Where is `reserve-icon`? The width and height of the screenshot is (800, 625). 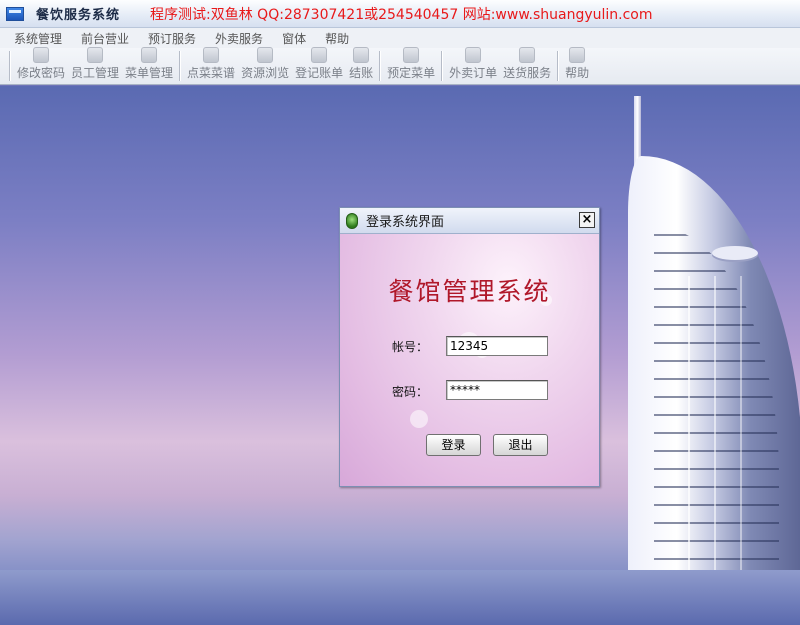
reserve-icon is located at coordinates (411, 55).